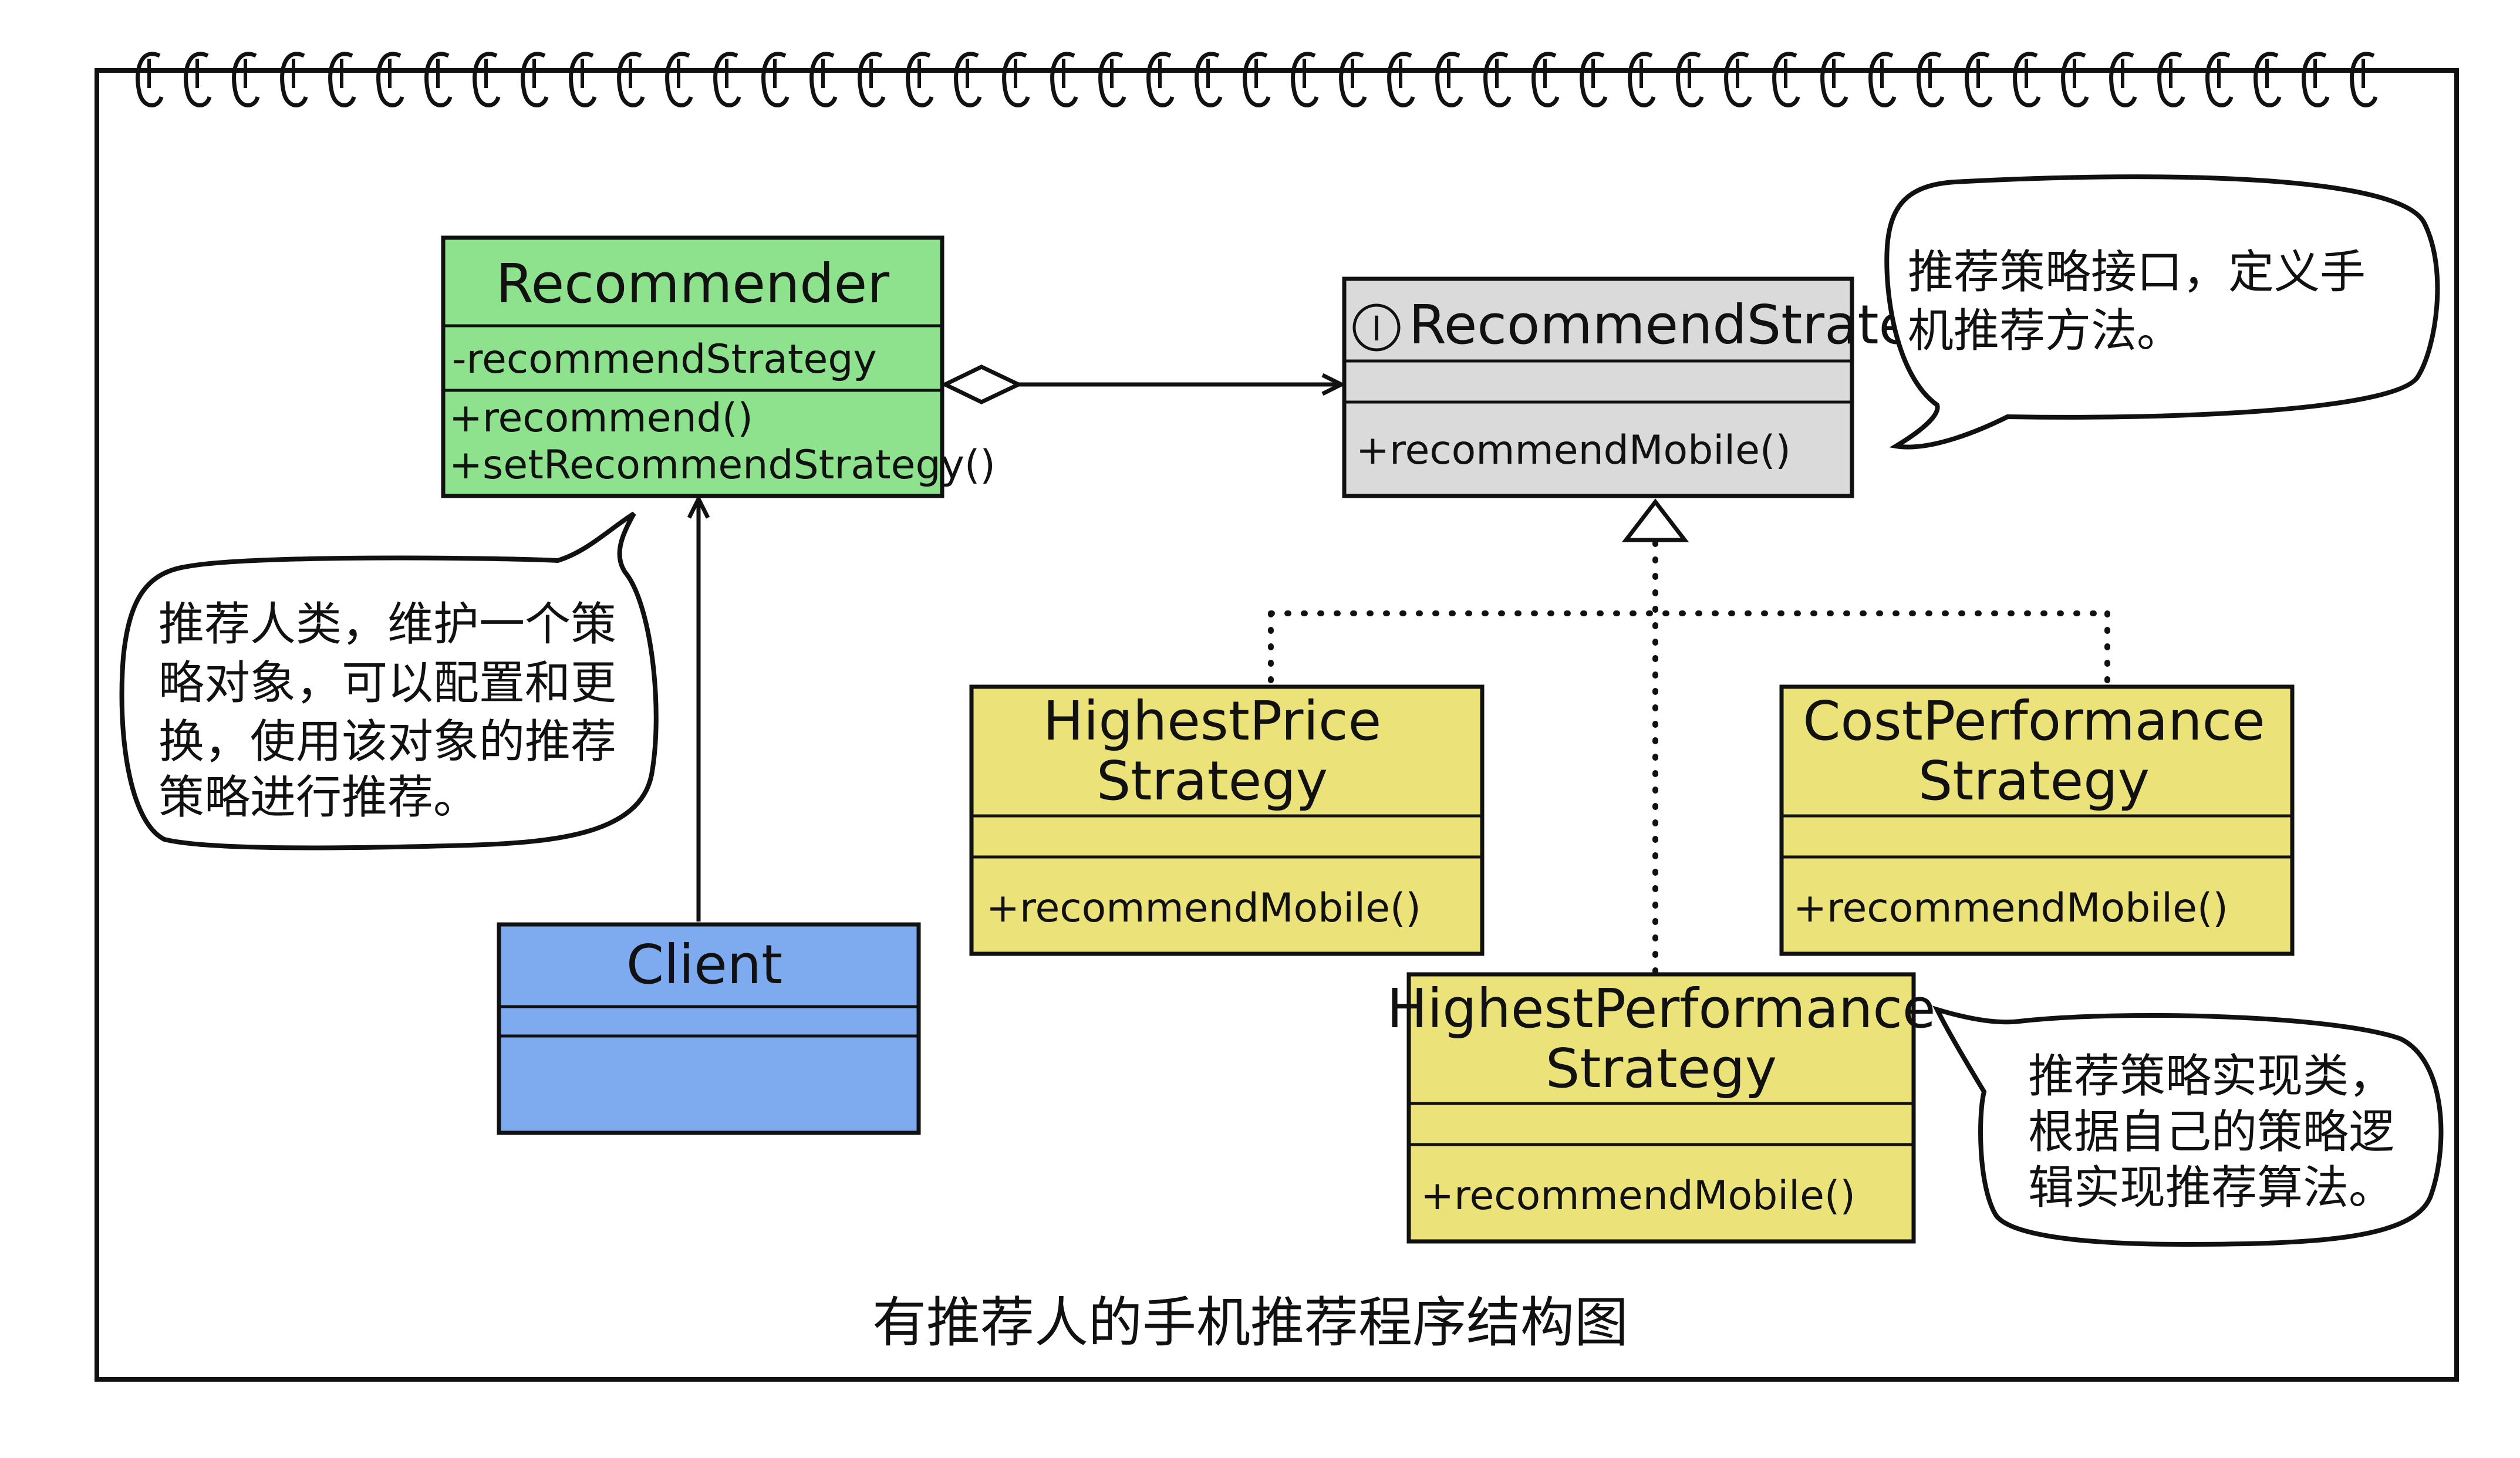 The image size is (2520, 1458). I want to click on recommender-method-recommend: +recommend(), so click(601, 418).